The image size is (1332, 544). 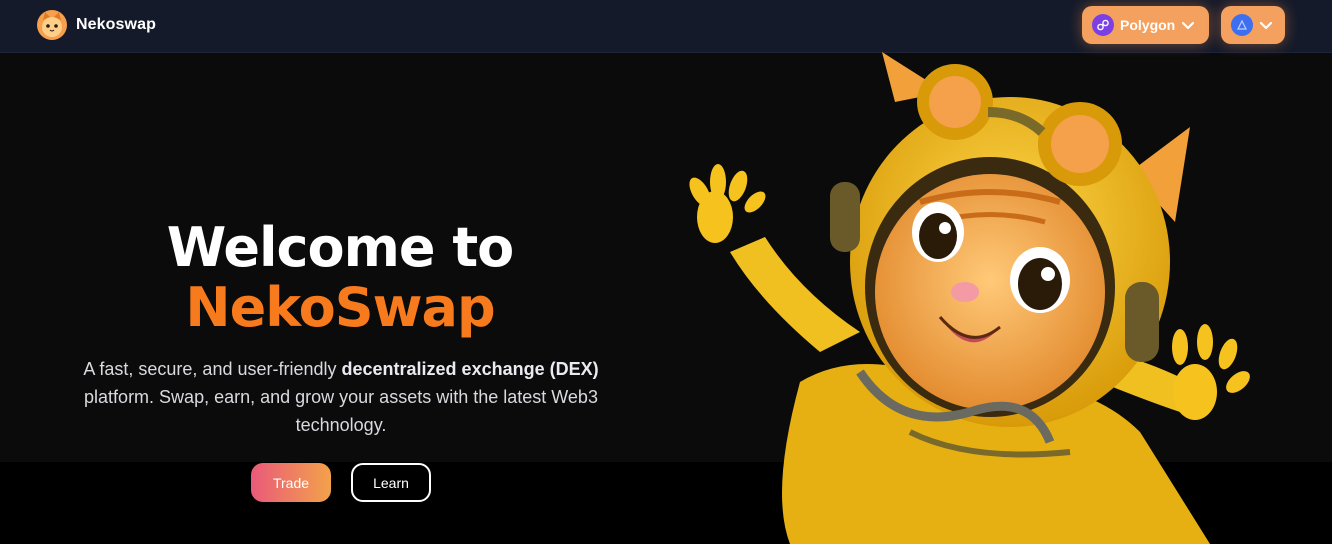 I want to click on brand-name: Nekoswap, so click(x=116, y=24).